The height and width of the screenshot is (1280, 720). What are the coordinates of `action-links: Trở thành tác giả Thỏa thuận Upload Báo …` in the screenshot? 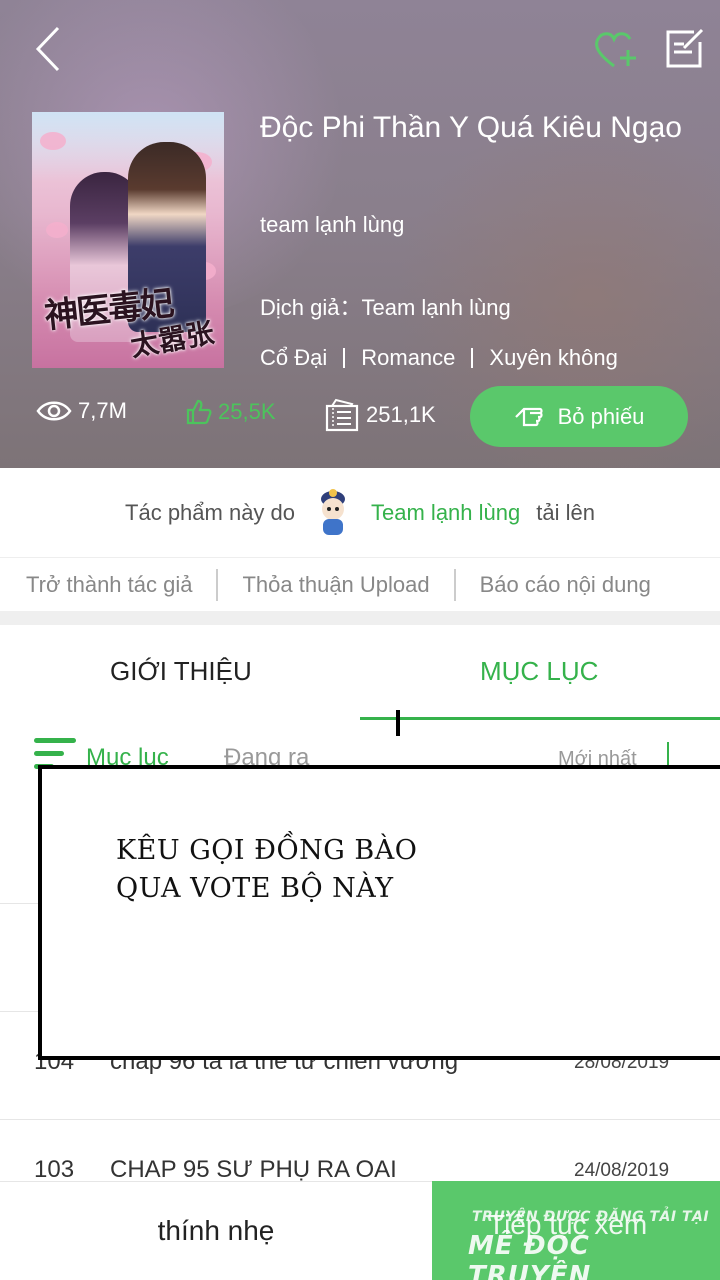 It's located at (360, 585).